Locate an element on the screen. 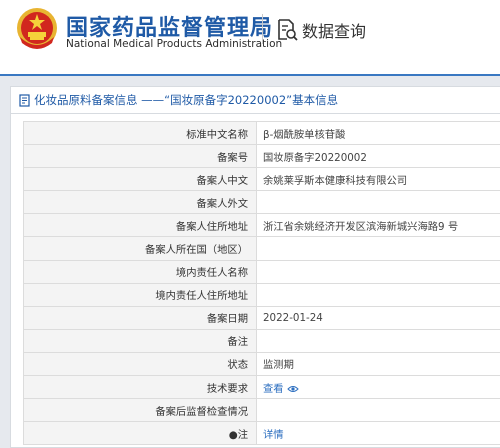 The height and width of the screenshot is (448, 500). data-query-link: 数据查询 is located at coordinates (321, 30).